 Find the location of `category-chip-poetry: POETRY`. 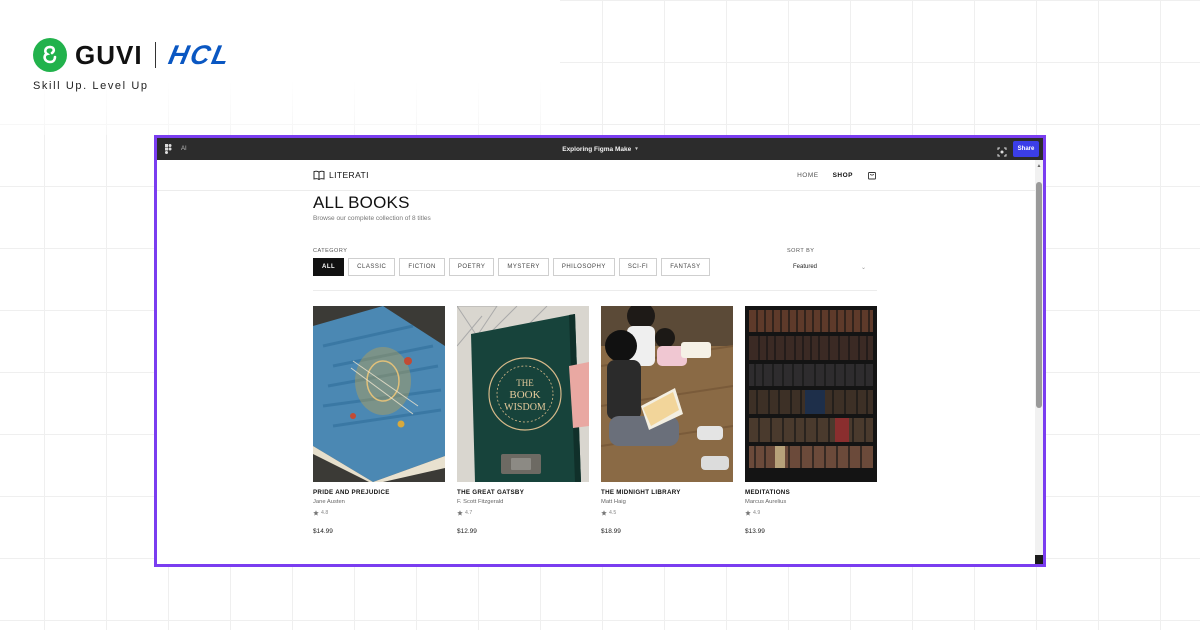

category-chip-poetry: POETRY is located at coordinates (471, 267).